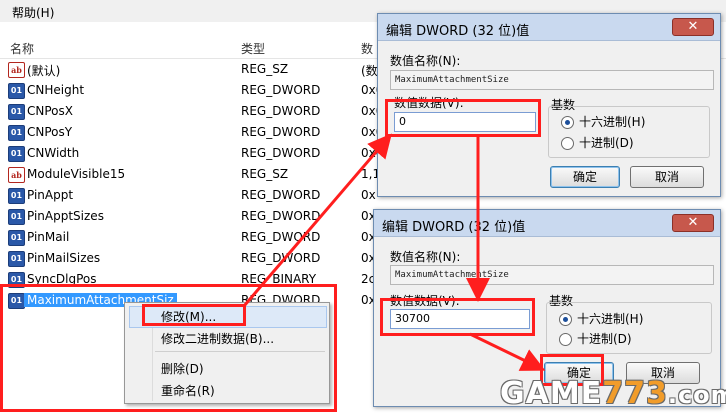 This screenshot has width=726, height=418. What do you see at coordinates (551, 393) in the screenshot?
I see `watermark-game: GAME` at bounding box center [551, 393].